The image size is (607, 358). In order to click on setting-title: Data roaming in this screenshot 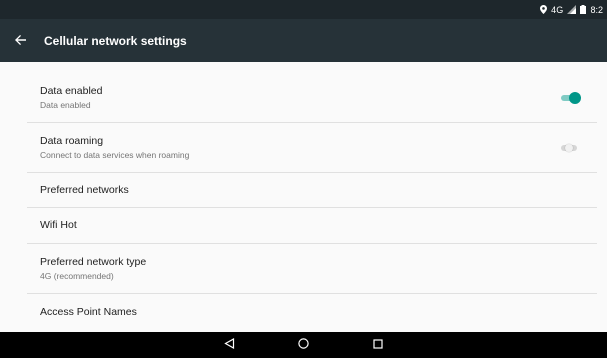, I will do `click(72, 140)`.